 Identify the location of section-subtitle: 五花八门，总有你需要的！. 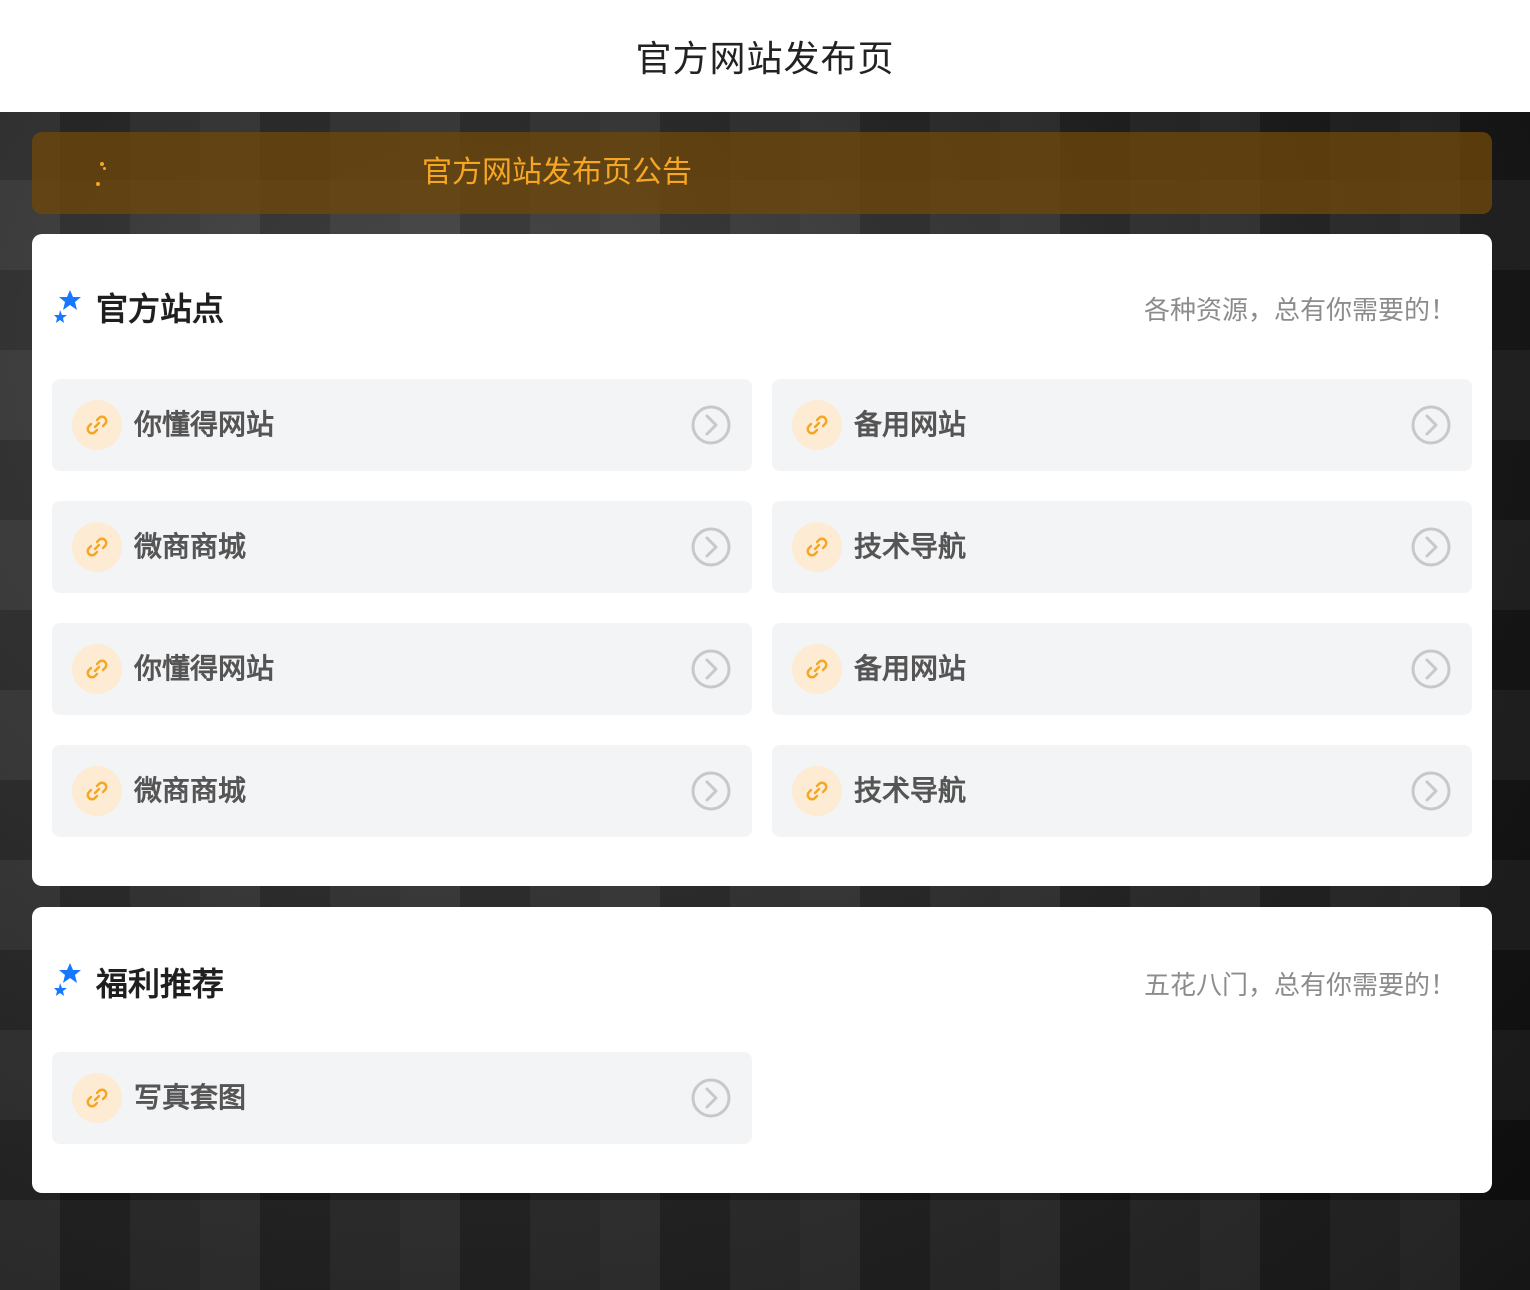
(1299, 986).